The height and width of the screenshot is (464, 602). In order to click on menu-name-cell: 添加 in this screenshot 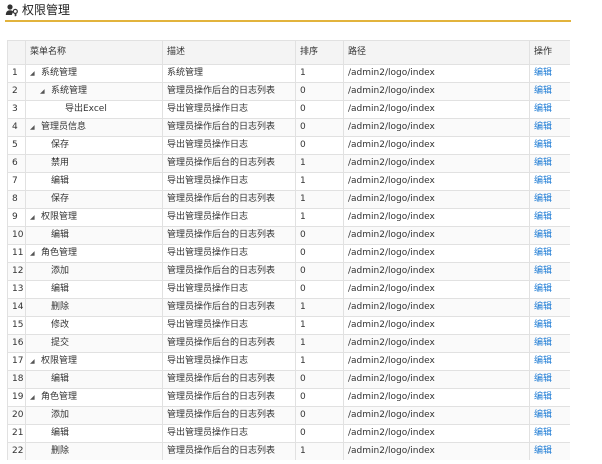, I will do `click(94, 415)`.